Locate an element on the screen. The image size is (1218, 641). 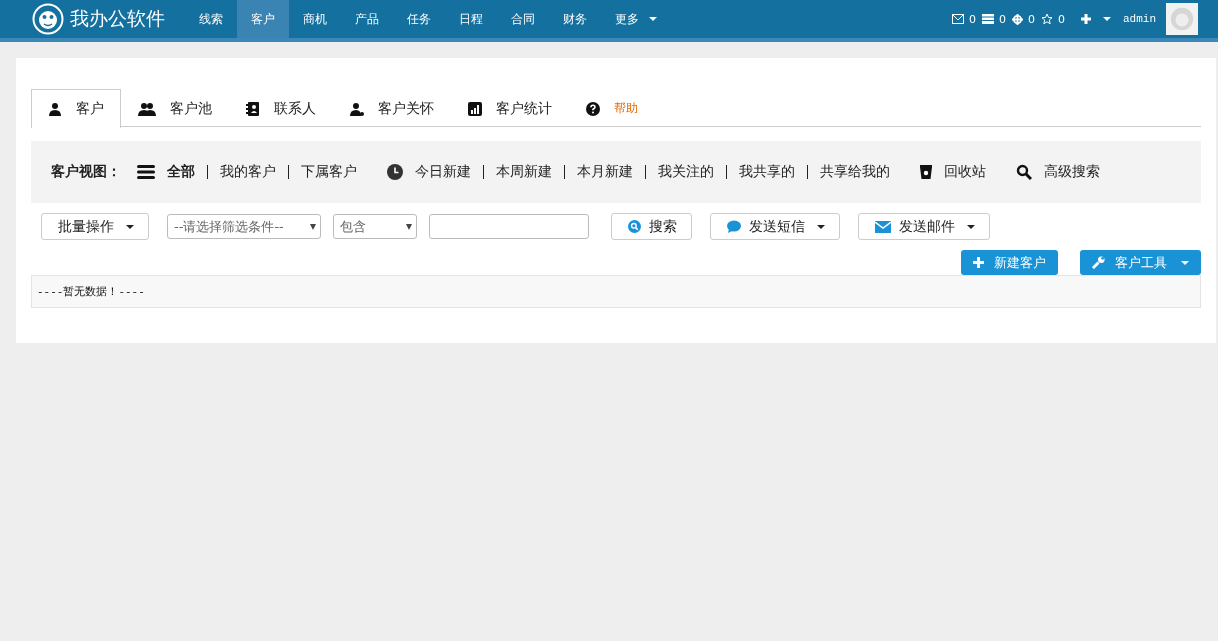
view-link: 回收站 is located at coordinates (965, 172).